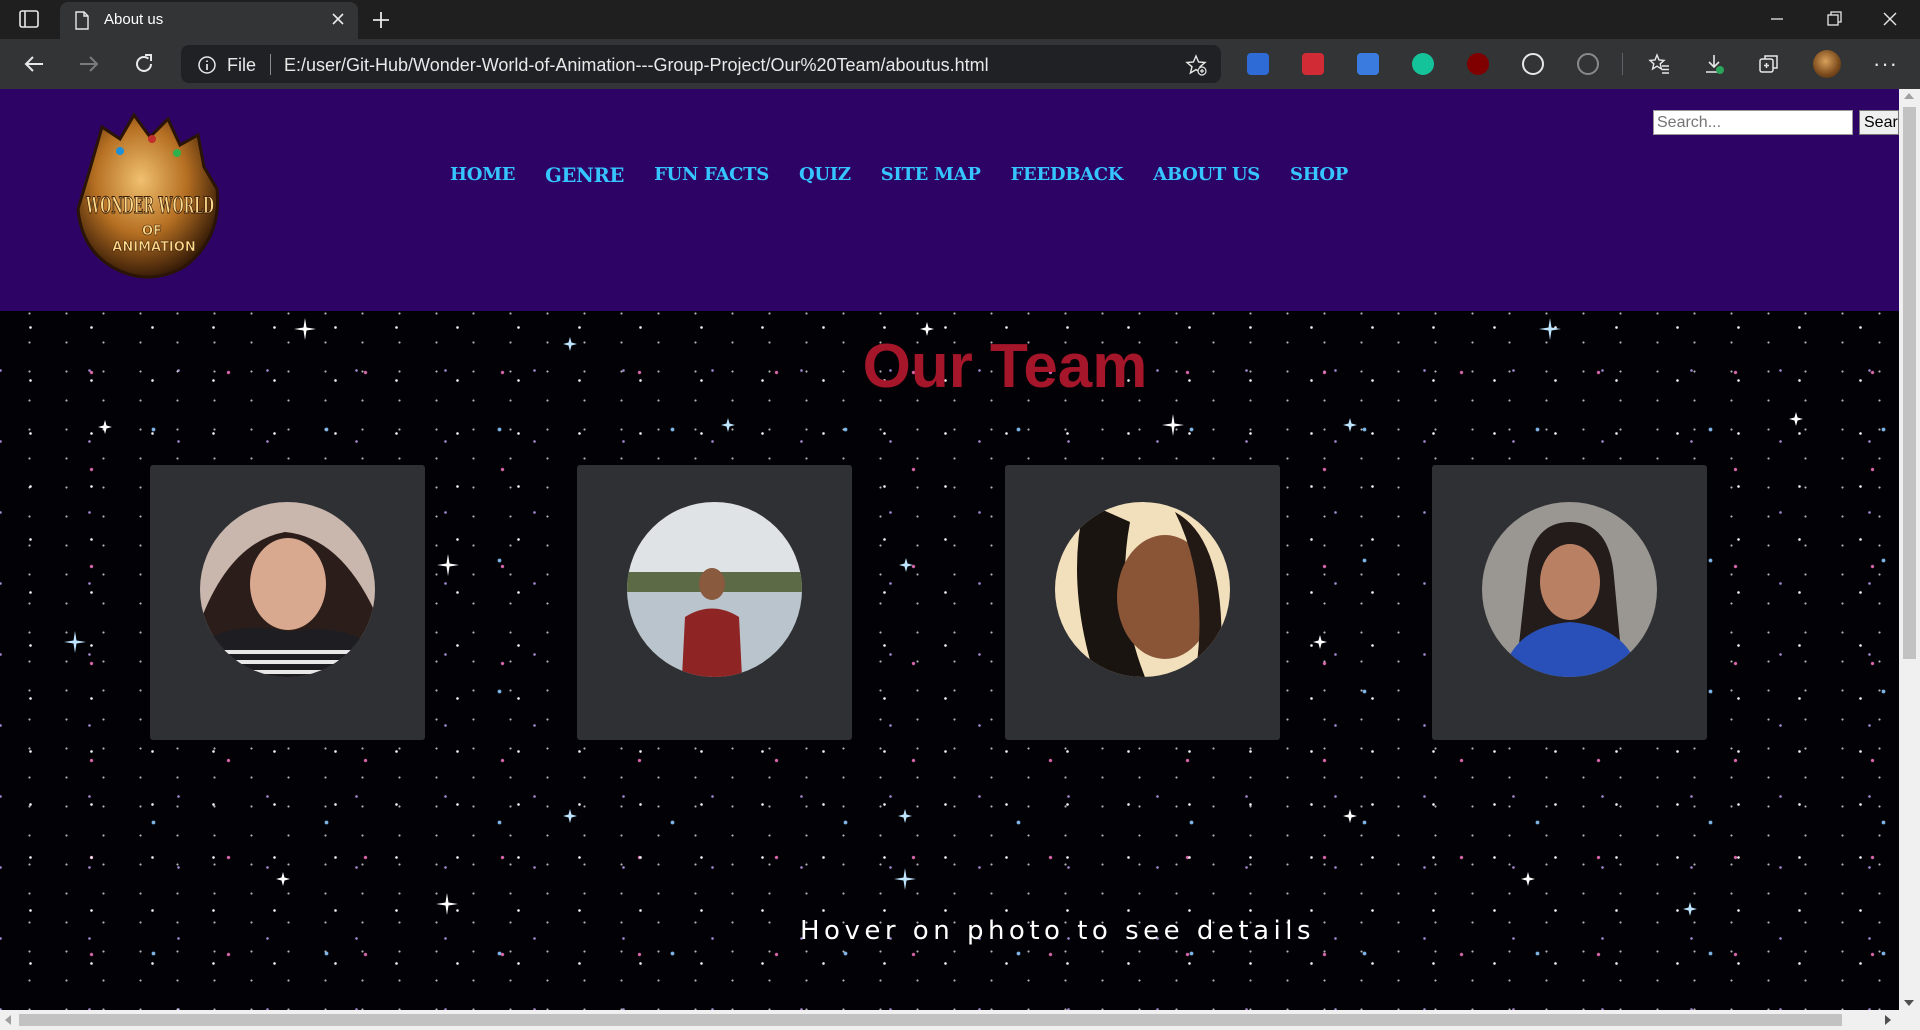 The image size is (1920, 1030). I want to click on scroll-left-arrow-icon, so click(8, 1020).